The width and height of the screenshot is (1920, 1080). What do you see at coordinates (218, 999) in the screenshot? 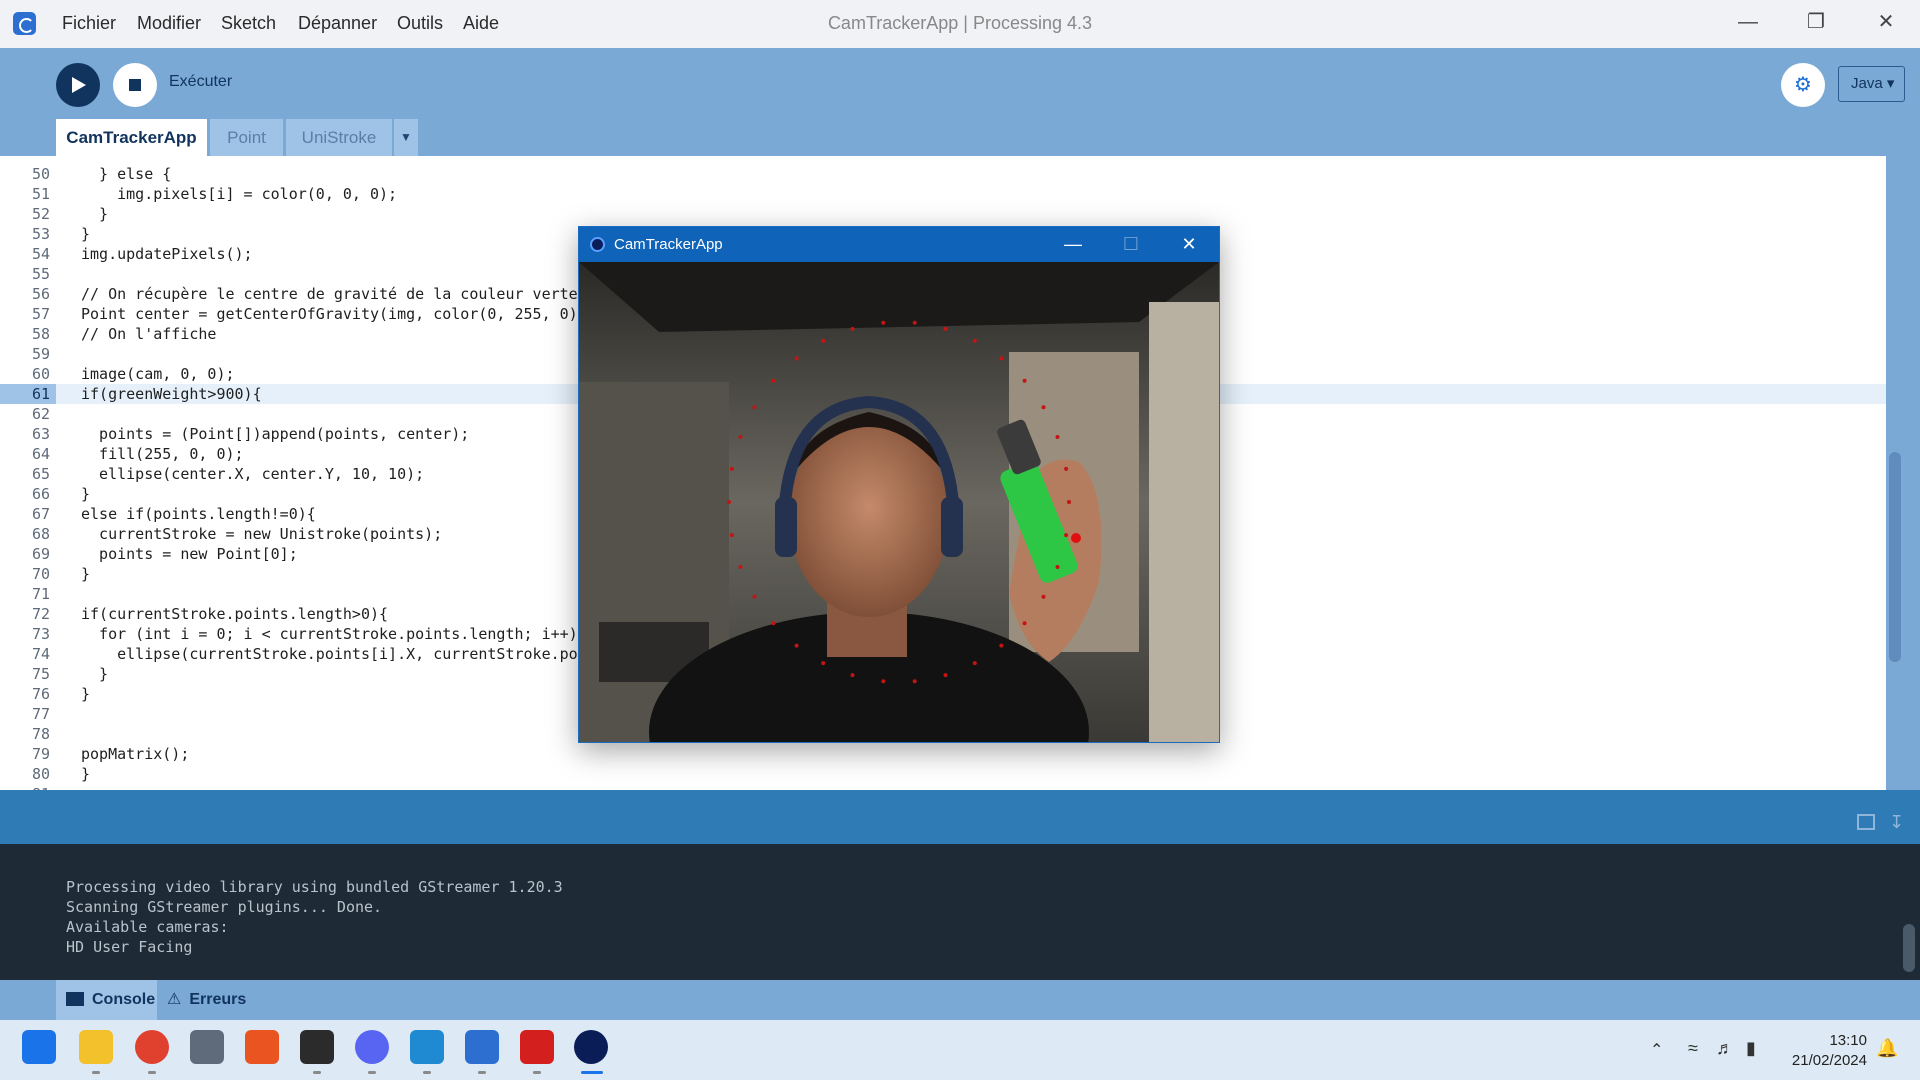
I see `tab-errors-label: Erreurs` at bounding box center [218, 999].